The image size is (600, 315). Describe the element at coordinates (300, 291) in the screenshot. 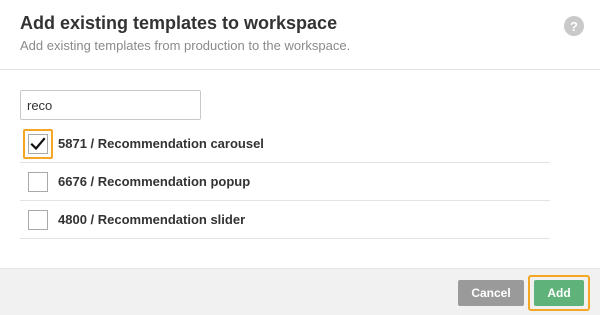

I see `dialog-footer: Cancel Add` at that location.